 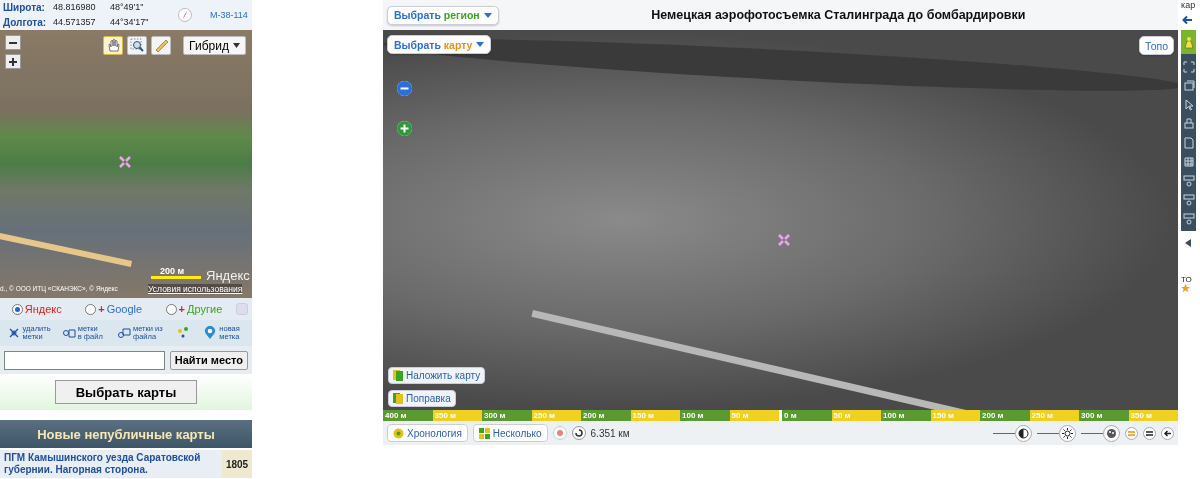 What do you see at coordinates (1157, 45) in the screenshot?
I see `topo-button: Топо` at bounding box center [1157, 45].